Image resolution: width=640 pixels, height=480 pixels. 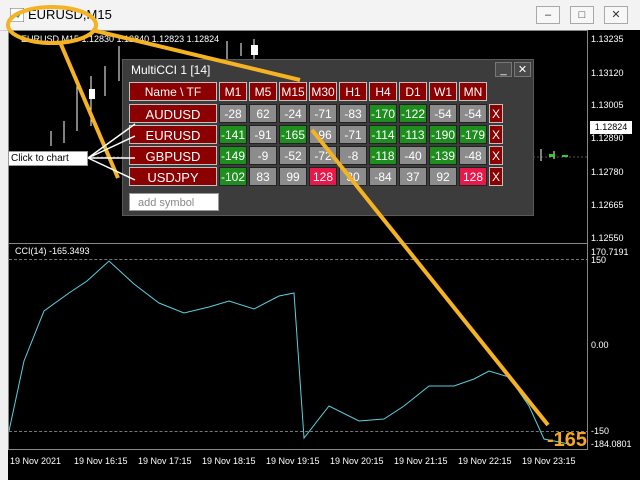 I want to click on price-label: 1.12665, so click(x=607, y=205).